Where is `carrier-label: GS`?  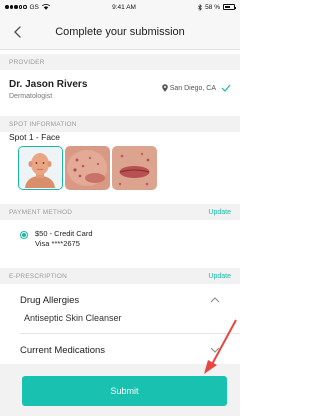
carrier-label: GS is located at coordinates (34, 7).